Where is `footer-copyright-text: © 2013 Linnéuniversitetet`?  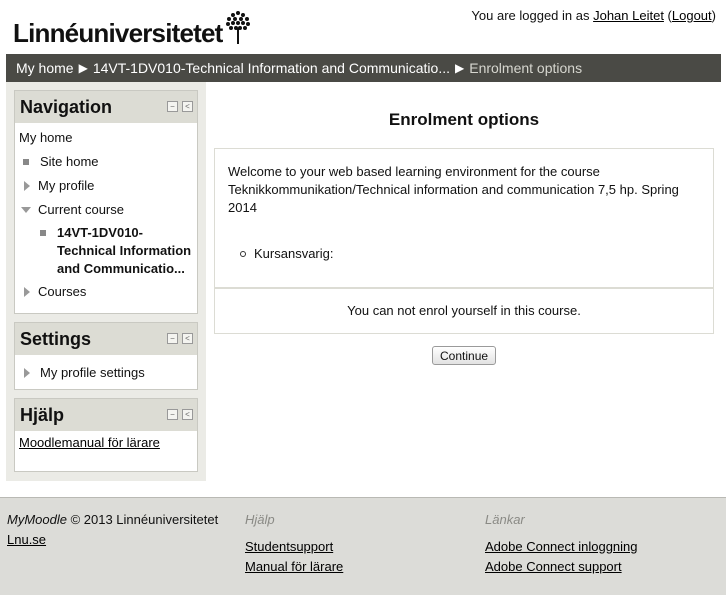 footer-copyright-text: © 2013 Linnéuniversitetet is located at coordinates (142, 519).